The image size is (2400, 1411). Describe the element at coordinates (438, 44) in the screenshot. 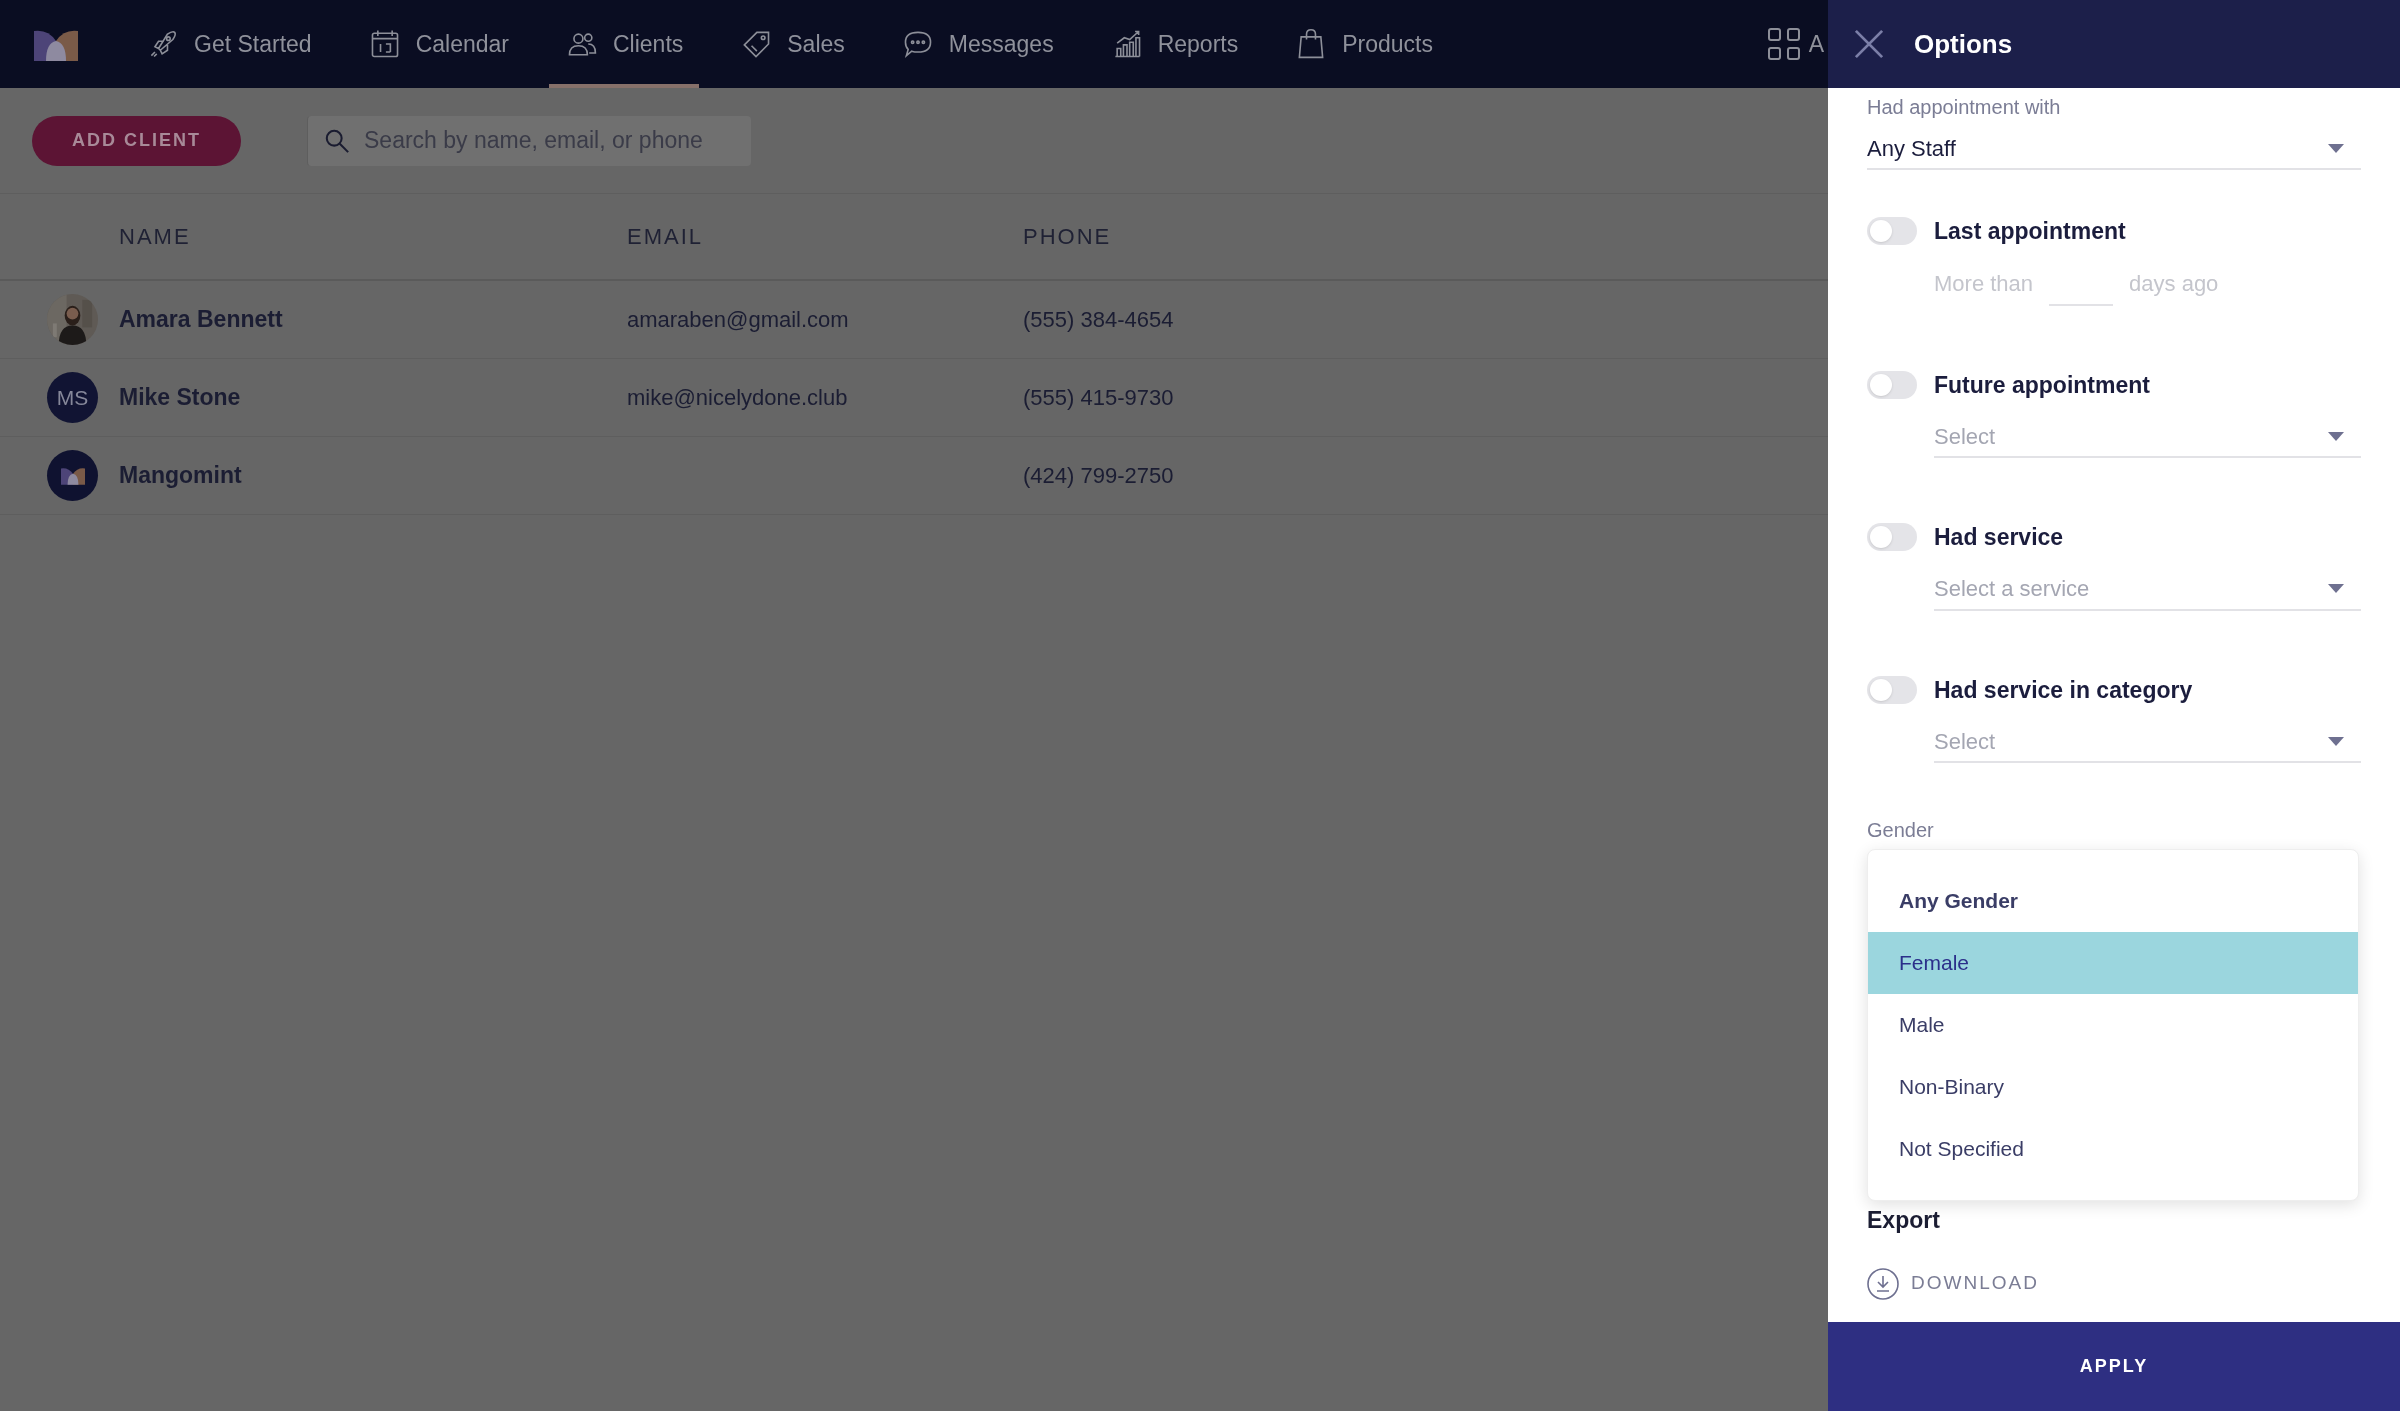

I see `nav-tab: Calendar` at that location.